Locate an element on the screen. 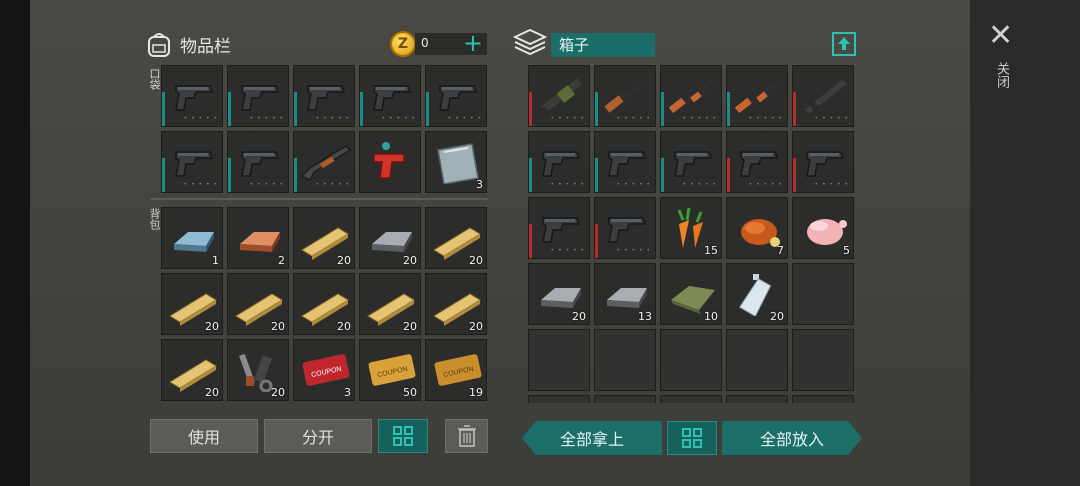  inventory-slot: 5 is located at coordinates (823, 228).